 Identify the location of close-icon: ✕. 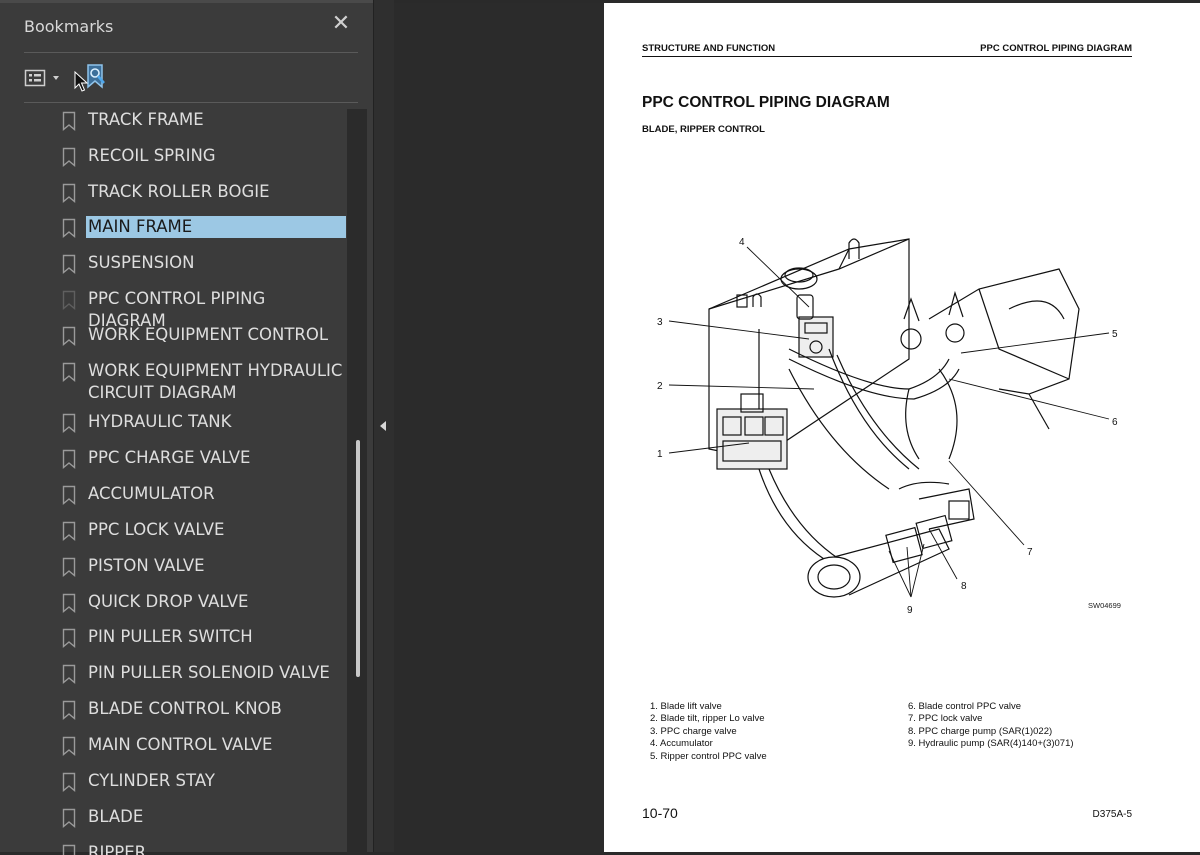
(341, 24).